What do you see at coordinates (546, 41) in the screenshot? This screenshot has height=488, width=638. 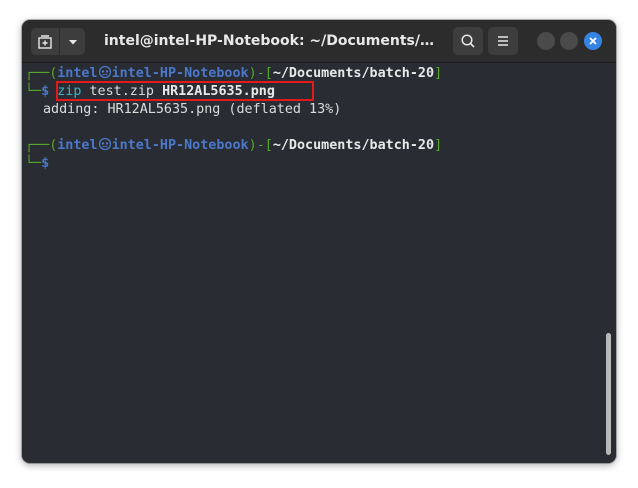 I see `minimize-button` at bounding box center [546, 41].